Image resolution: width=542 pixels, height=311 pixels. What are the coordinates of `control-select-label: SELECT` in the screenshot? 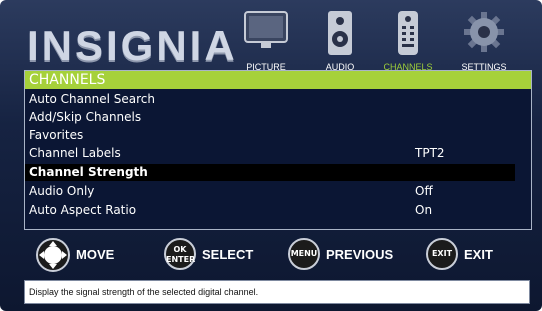 It's located at (228, 254).